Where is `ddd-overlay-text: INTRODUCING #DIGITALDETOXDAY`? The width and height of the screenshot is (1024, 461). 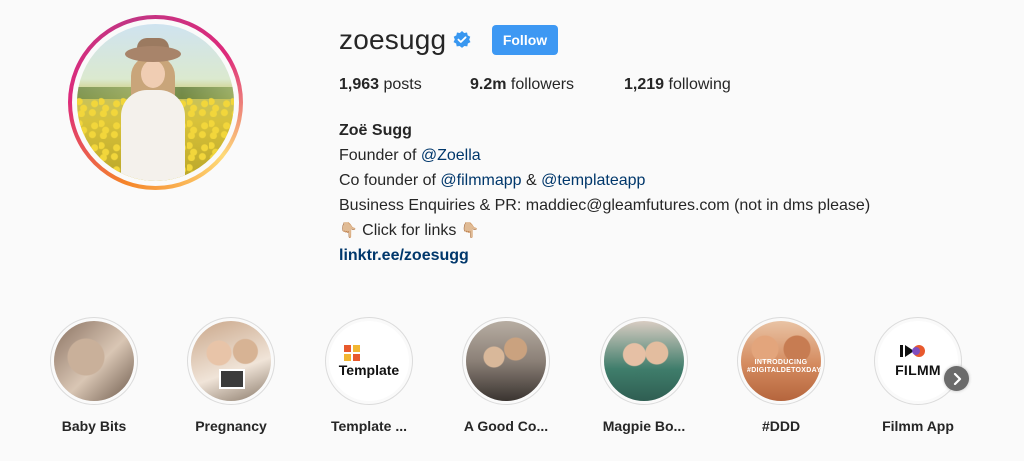
ddd-overlay-text: INTRODUCING #DIGITALDETOXDAY is located at coordinates (784, 366).